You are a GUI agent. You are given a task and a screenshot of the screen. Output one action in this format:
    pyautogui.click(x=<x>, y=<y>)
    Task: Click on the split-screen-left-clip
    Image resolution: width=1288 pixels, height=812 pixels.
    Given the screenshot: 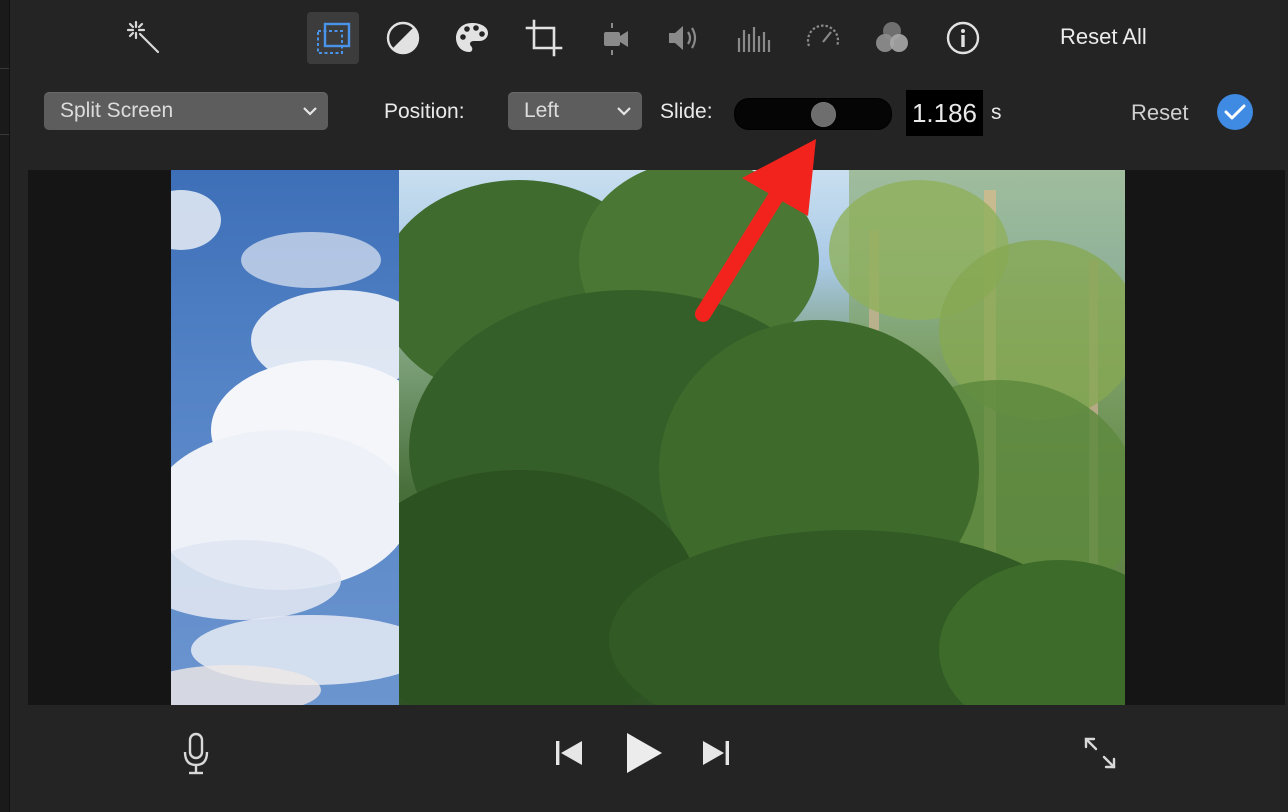 What is the action you would take?
    pyautogui.click(x=285, y=437)
    